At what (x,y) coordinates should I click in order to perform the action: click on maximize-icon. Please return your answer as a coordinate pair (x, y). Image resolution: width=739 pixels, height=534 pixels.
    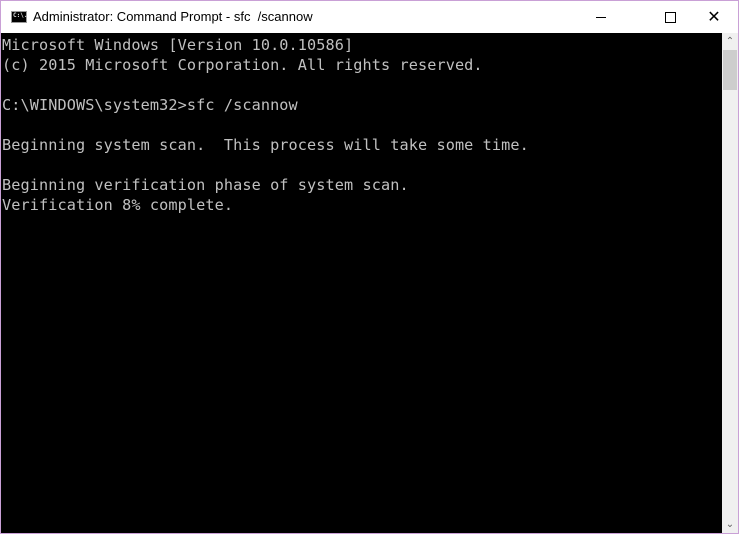
    Looking at the image, I should click on (670, 17).